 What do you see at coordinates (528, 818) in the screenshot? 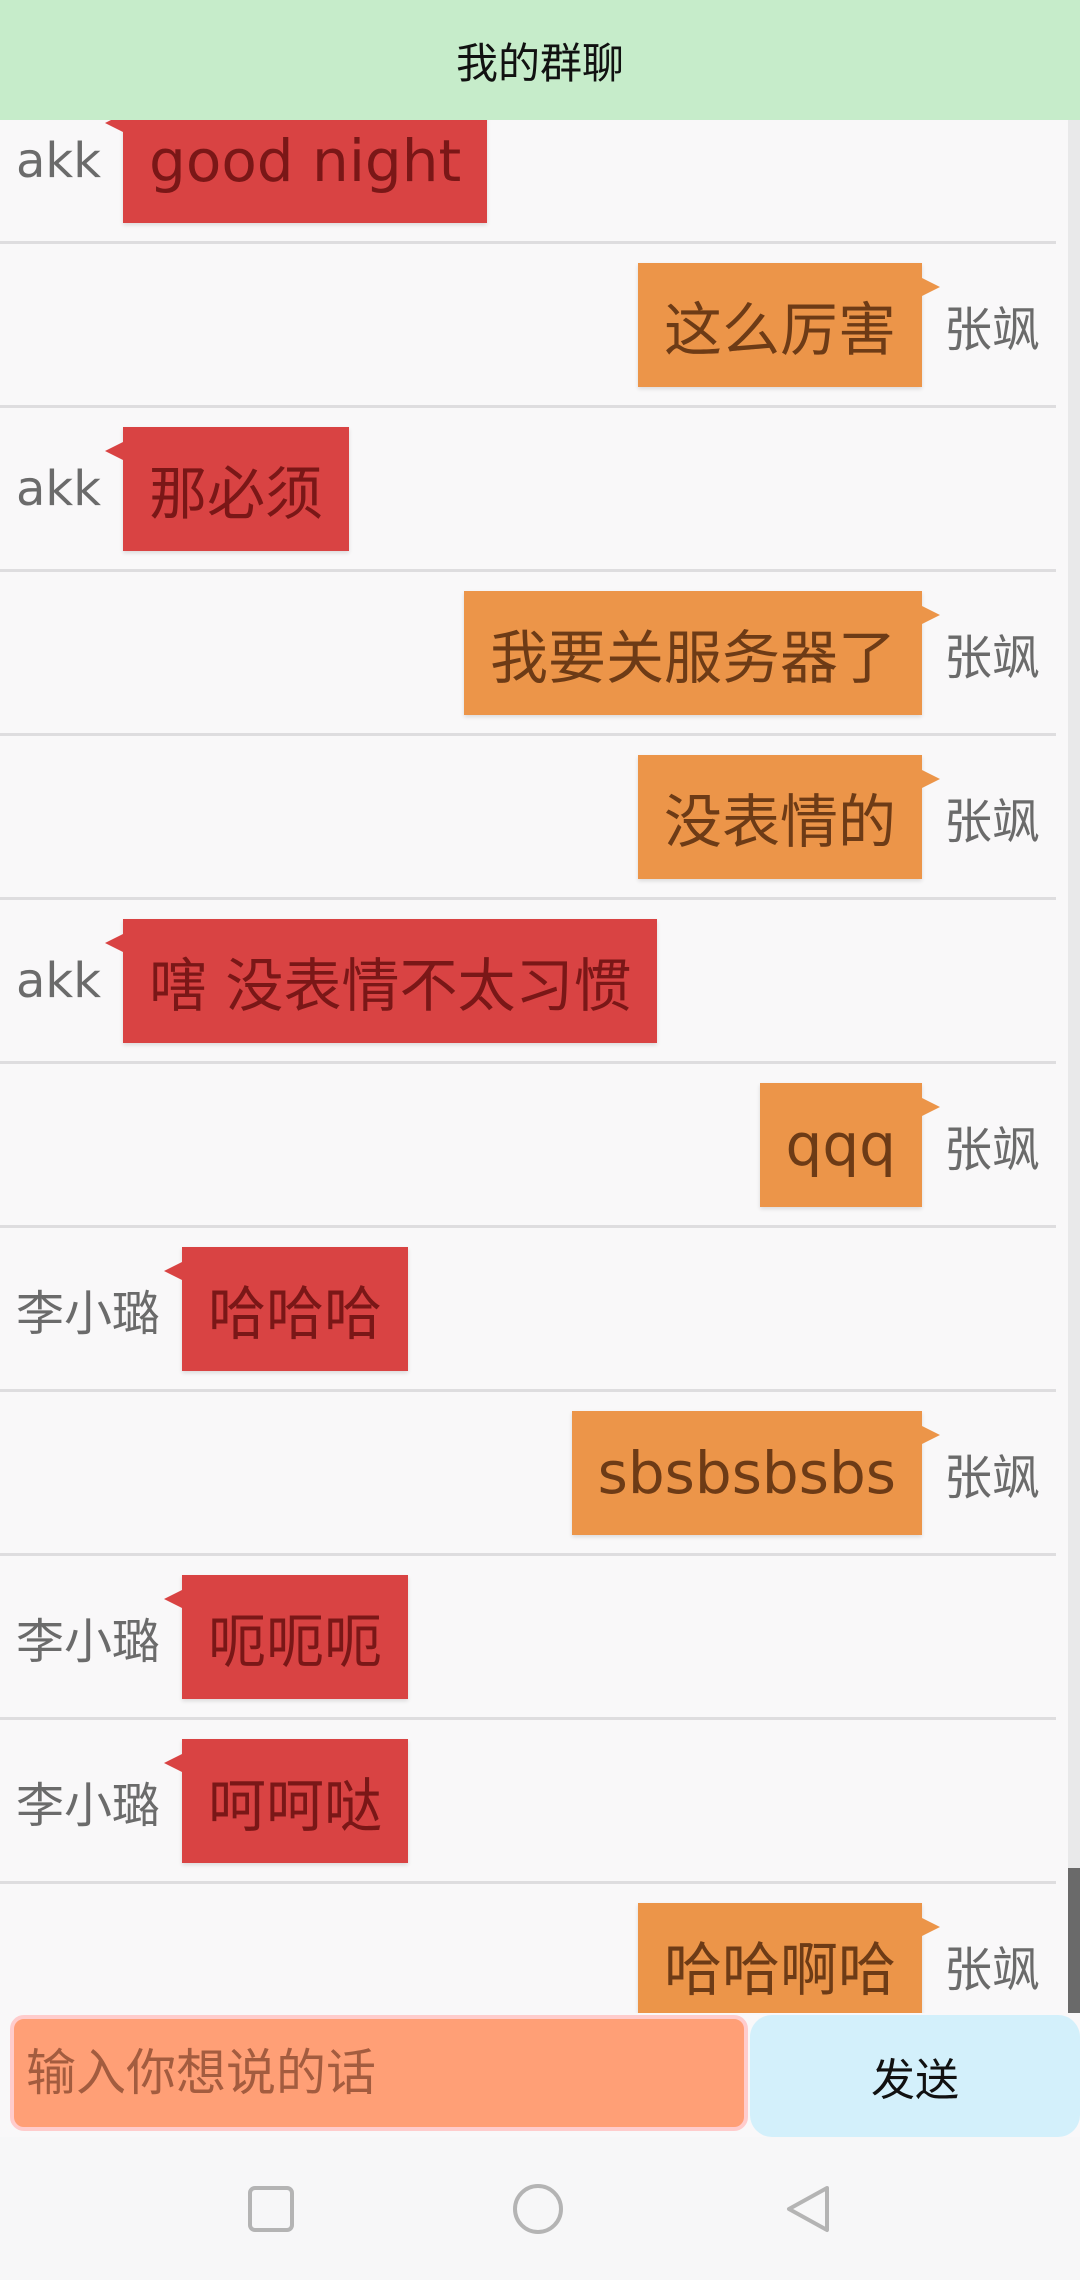
I see `message-row: 没表情的 张飒` at bounding box center [528, 818].